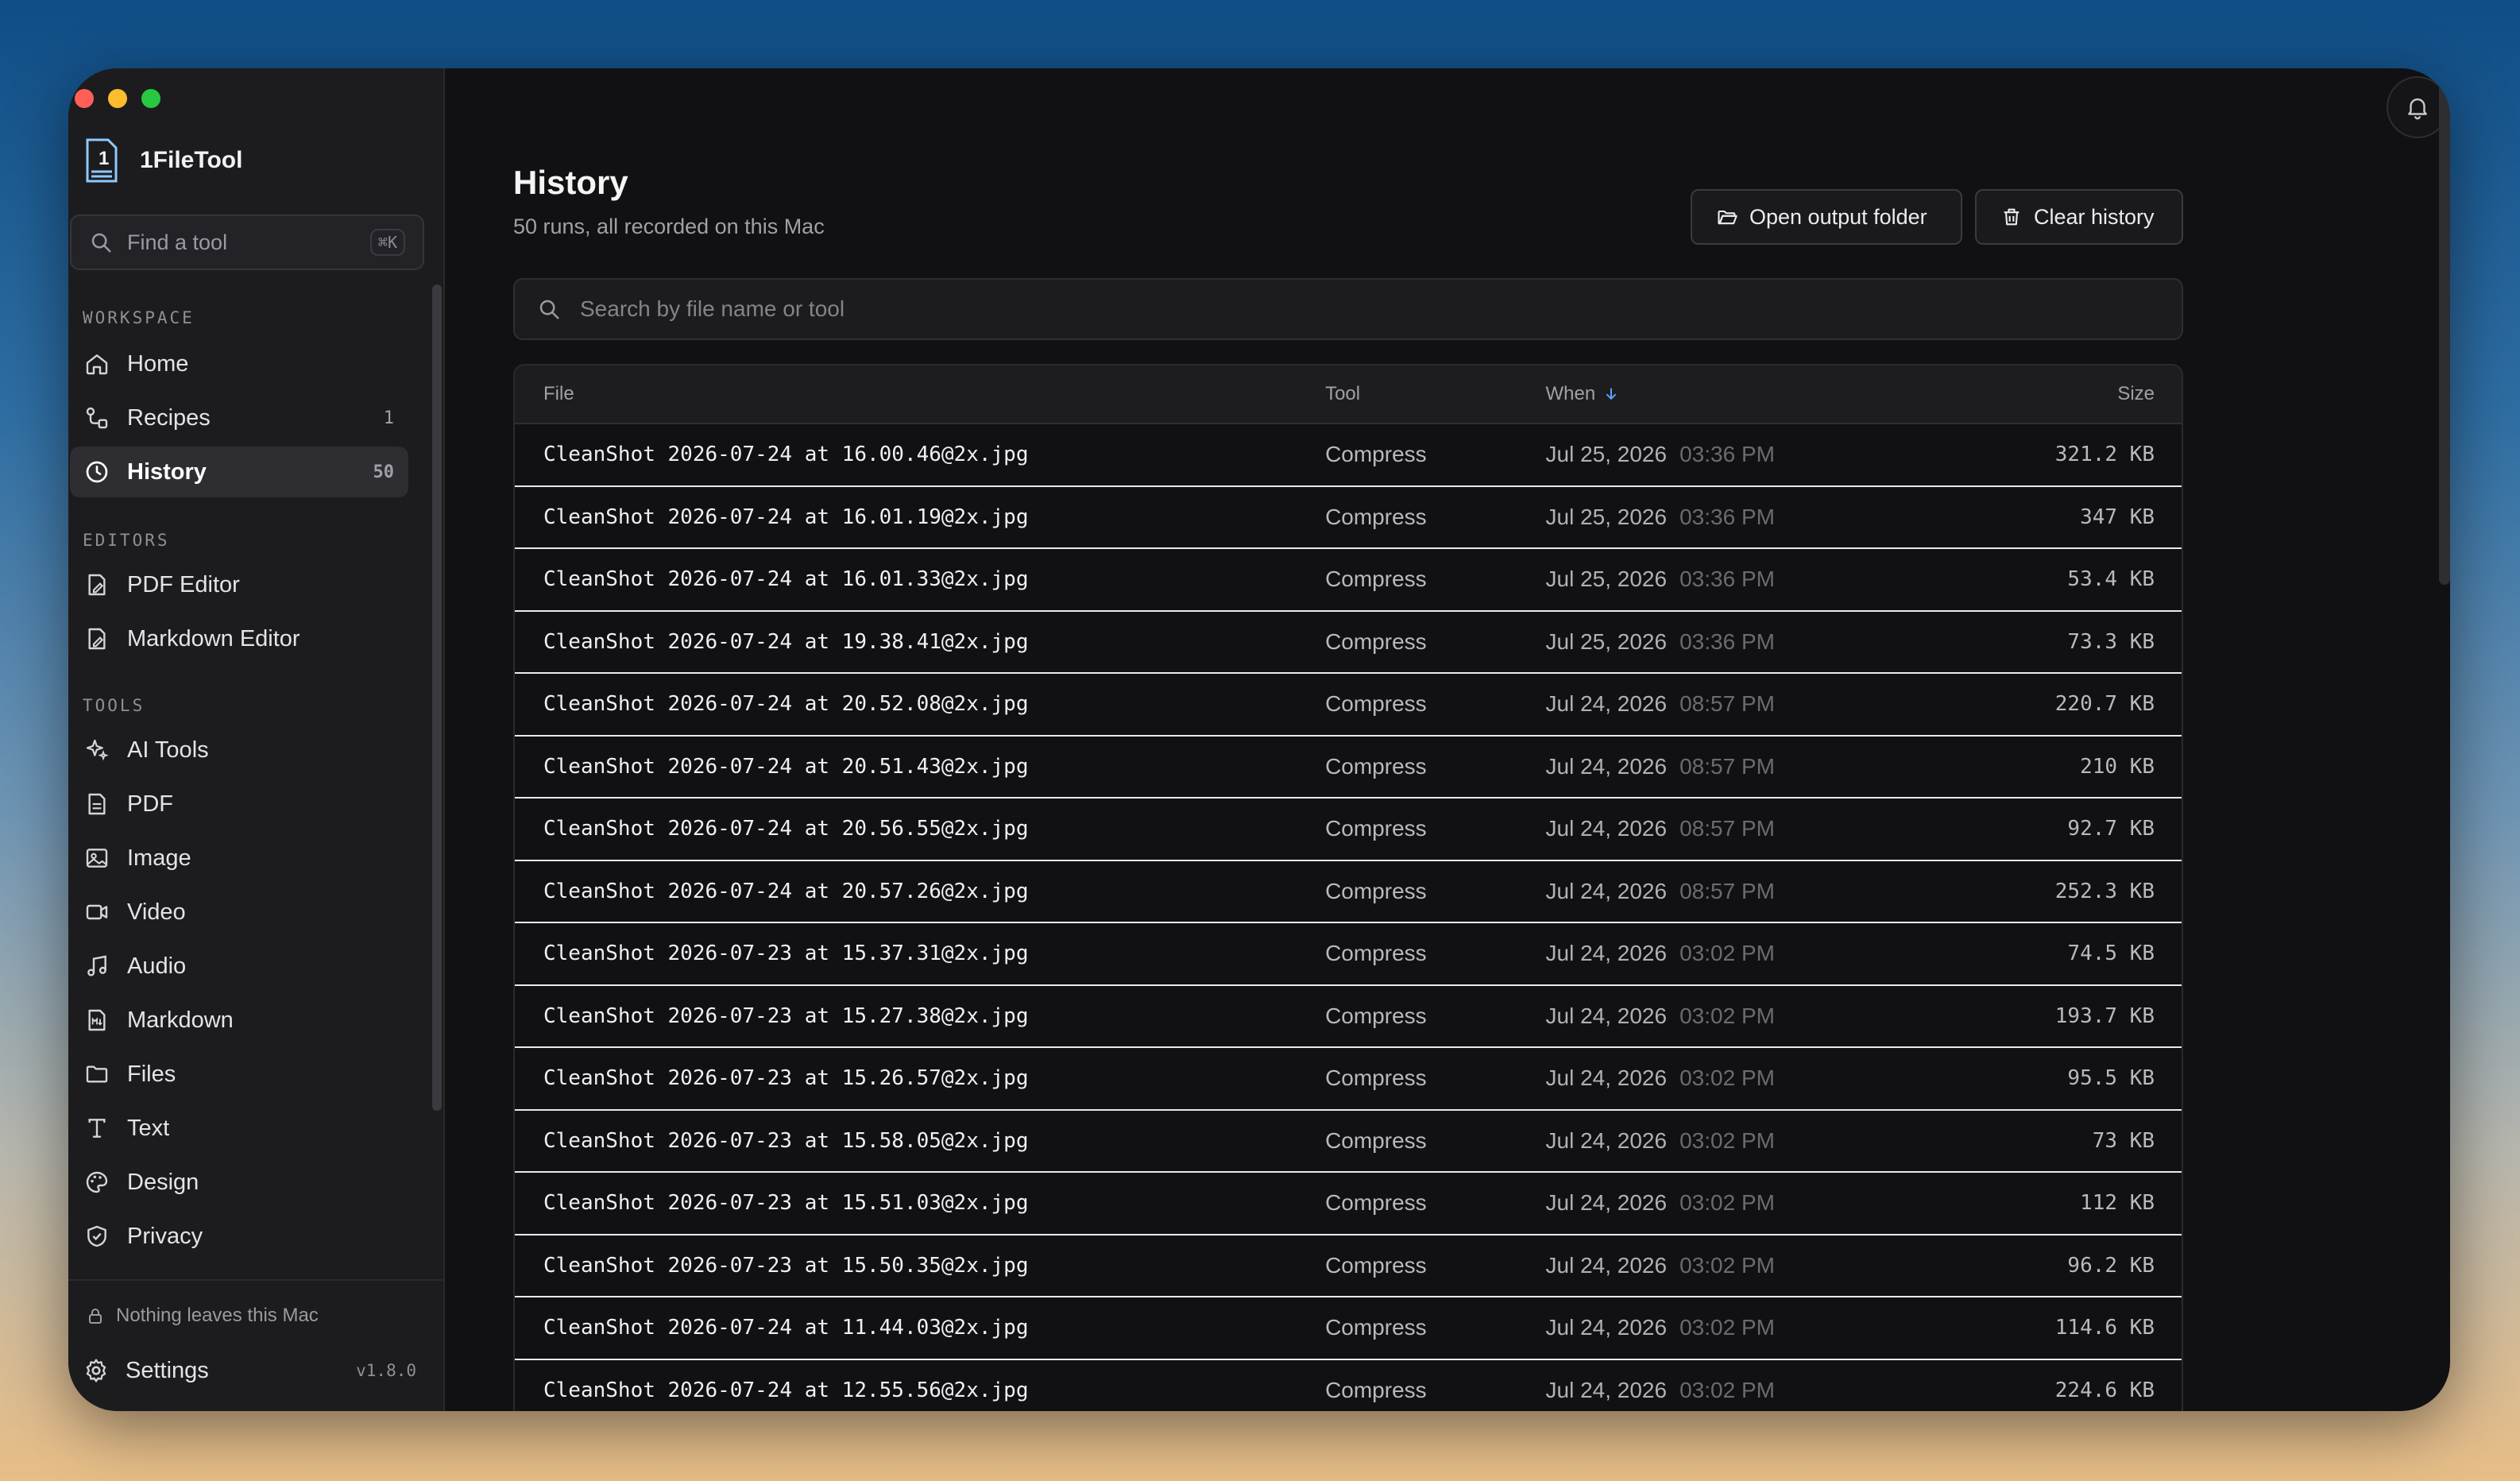 The width and height of the screenshot is (2520, 1481). What do you see at coordinates (2111, 829) in the screenshot?
I see `cell-size: 92.7 KB` at bounding box center [2111, 829].